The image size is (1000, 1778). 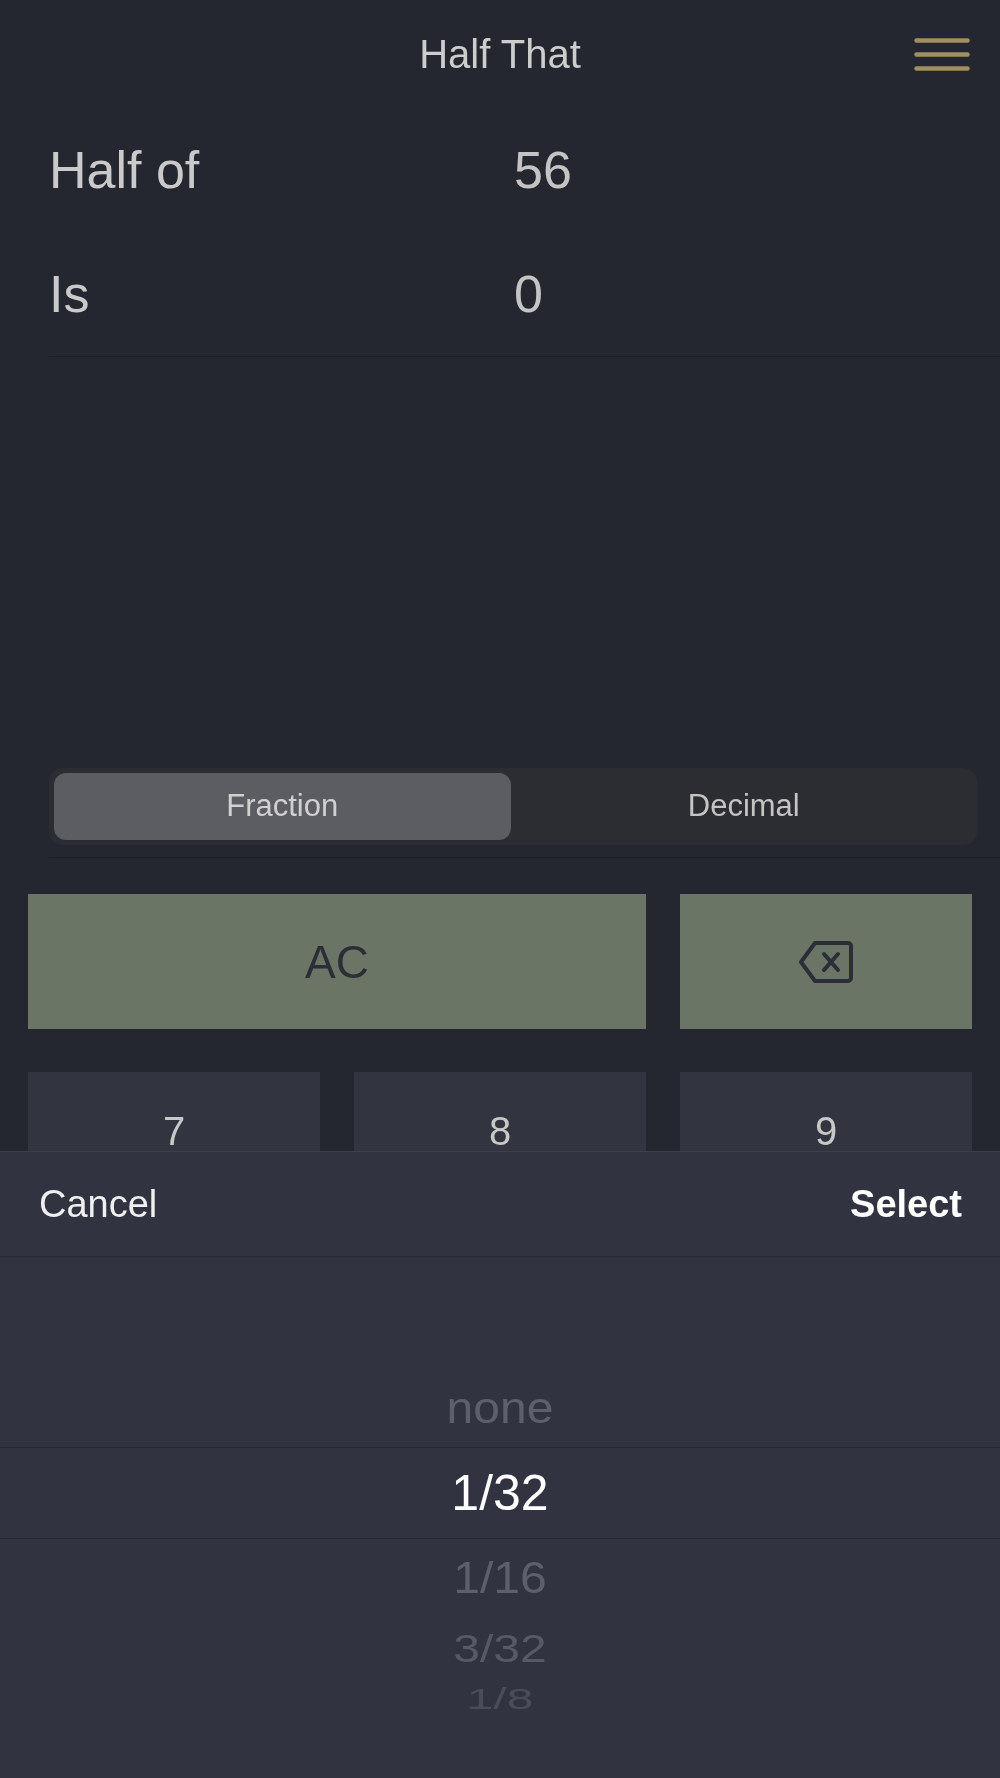 What do you see at coordinates (98, 1204) in the screenshot?
I see `cancel-button: Cancel` at bounding box center [98, 1204].